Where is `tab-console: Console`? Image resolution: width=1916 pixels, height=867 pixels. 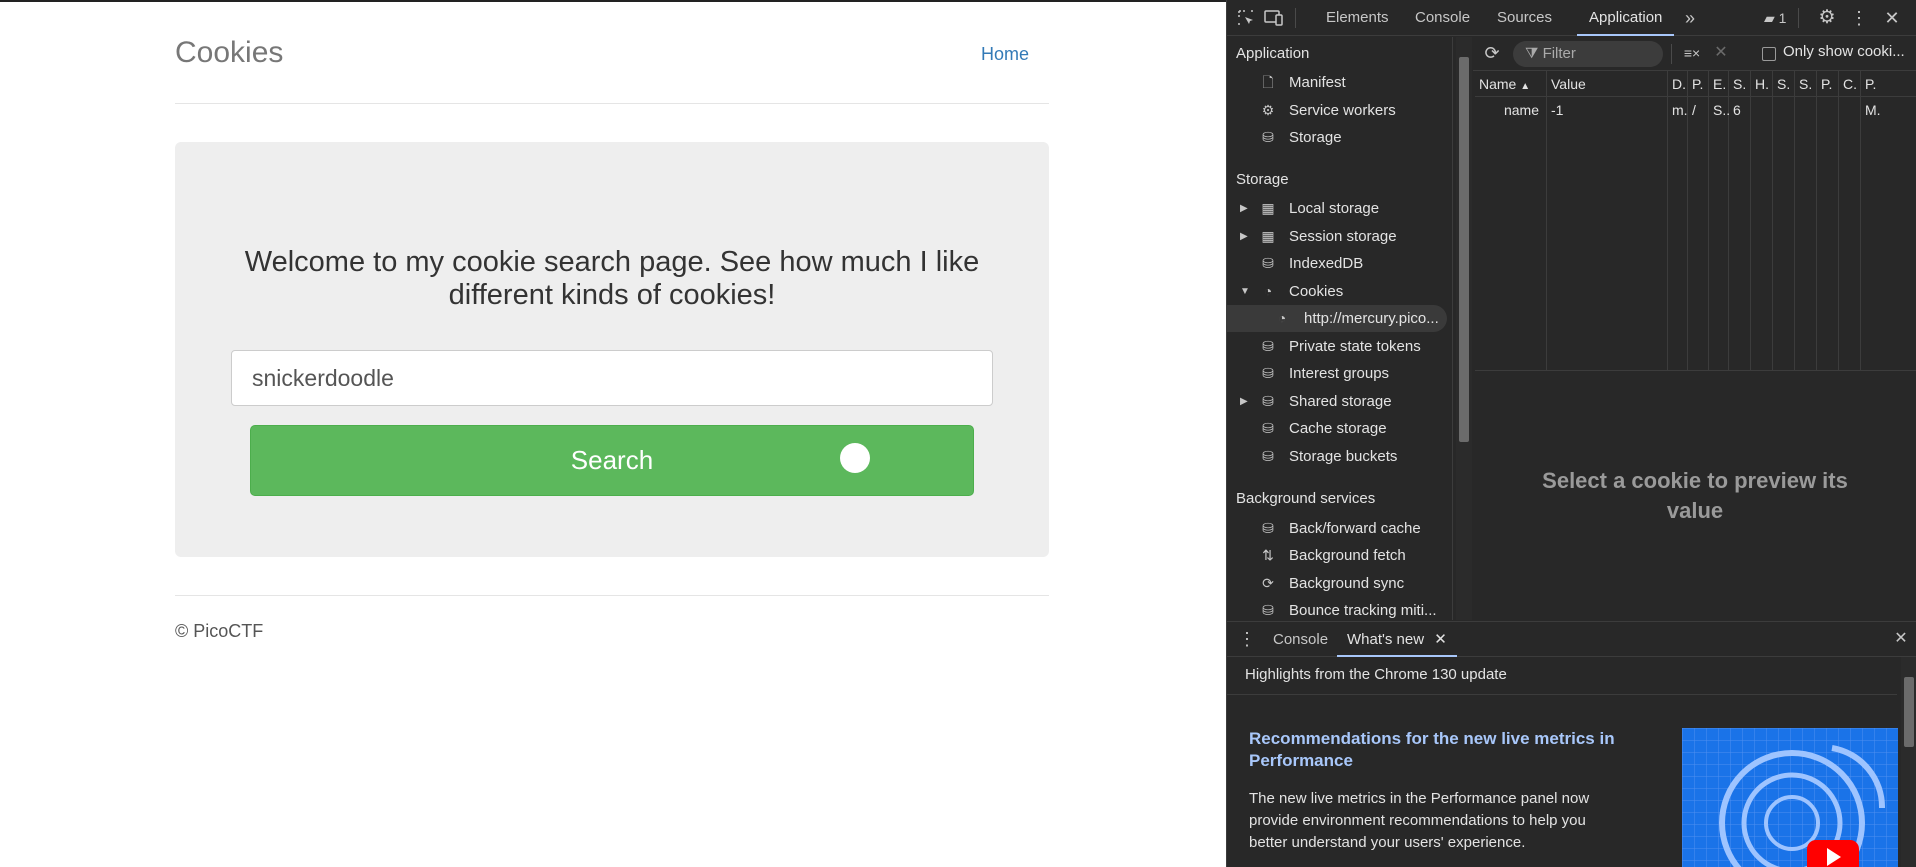
tab-console: Console is located at coordinates (1442, 18).